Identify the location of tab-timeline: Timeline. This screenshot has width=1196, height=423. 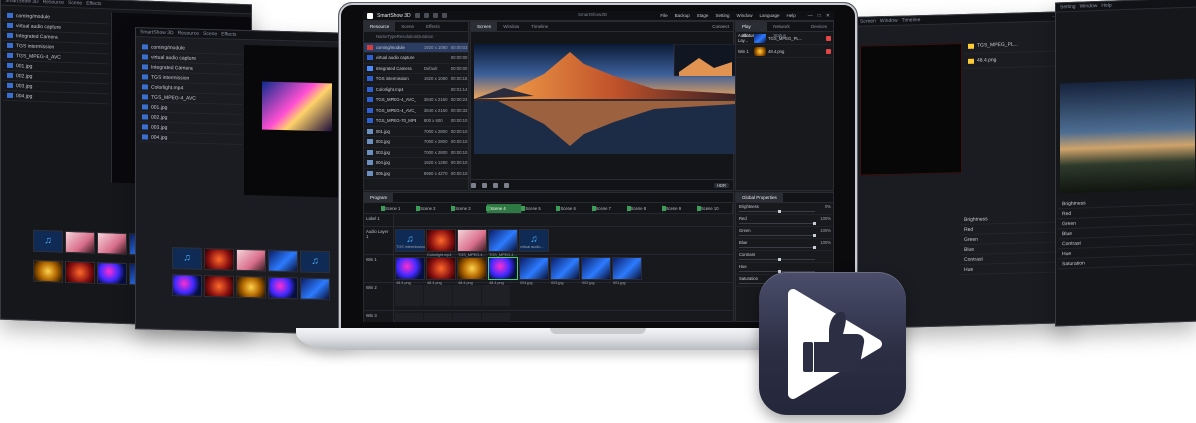
(539, 26).